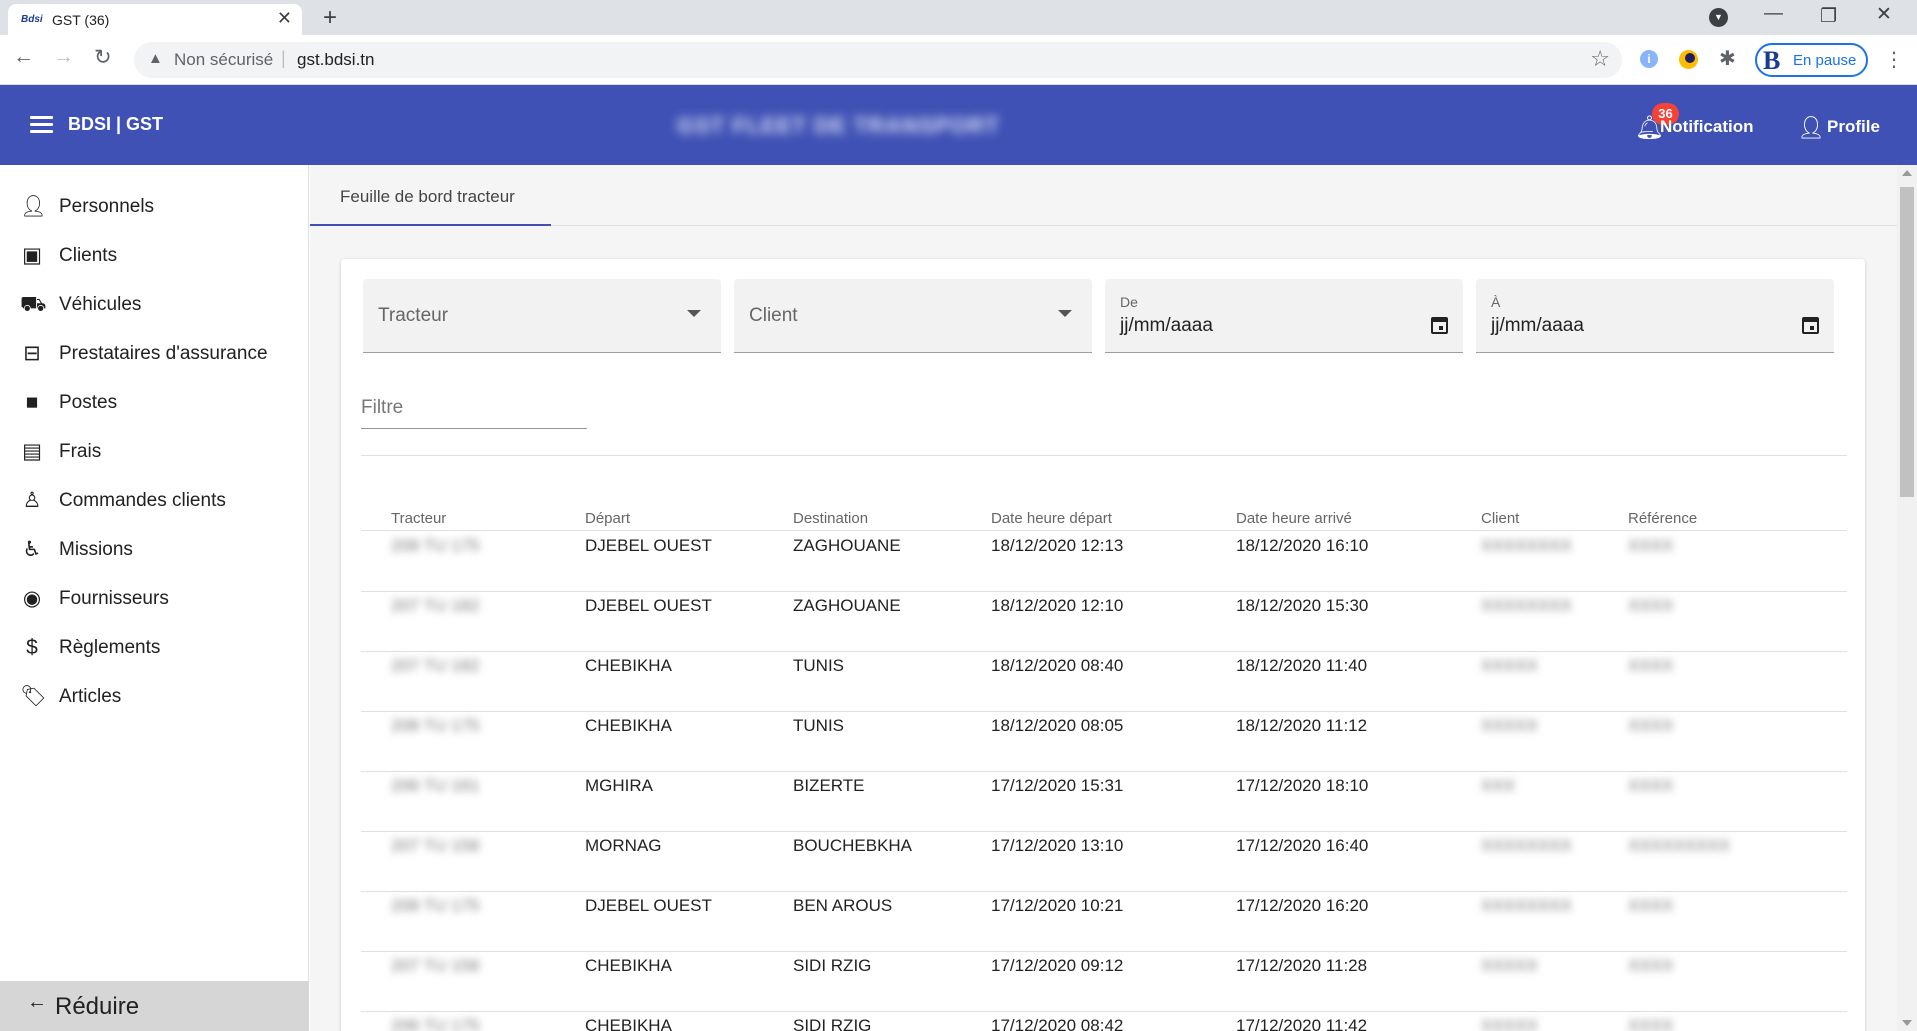 The width and height of the screenshot is (1917, 1031). I want to click on url-text: gst.bdsi.tn, so click(336, 60).